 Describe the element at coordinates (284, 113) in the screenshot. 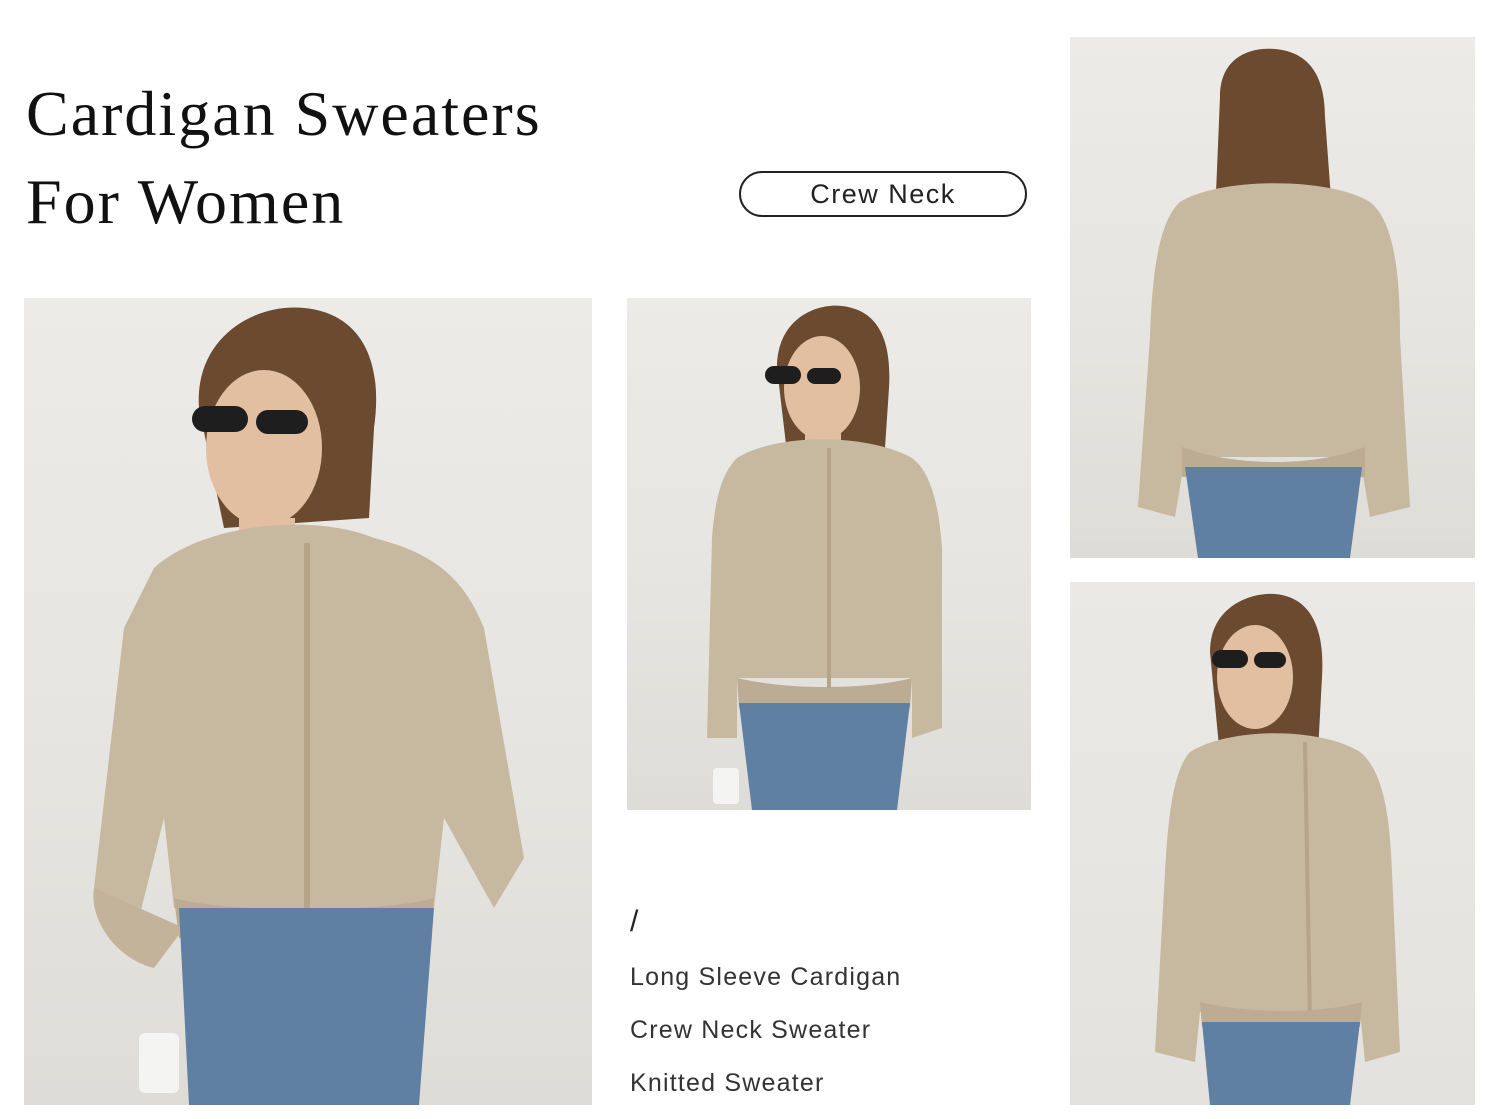

I see `title-line-1: Cardigan Sweaters` at that location.